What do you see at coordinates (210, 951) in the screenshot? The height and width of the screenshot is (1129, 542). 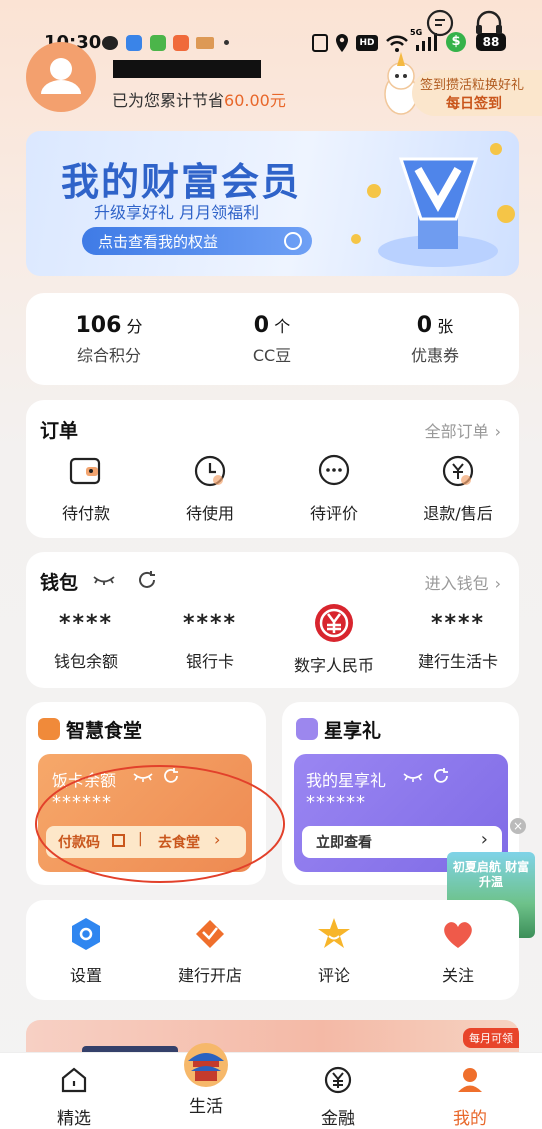 I see `service-open-shop: 建行开店` at bounding box center [210, 951].